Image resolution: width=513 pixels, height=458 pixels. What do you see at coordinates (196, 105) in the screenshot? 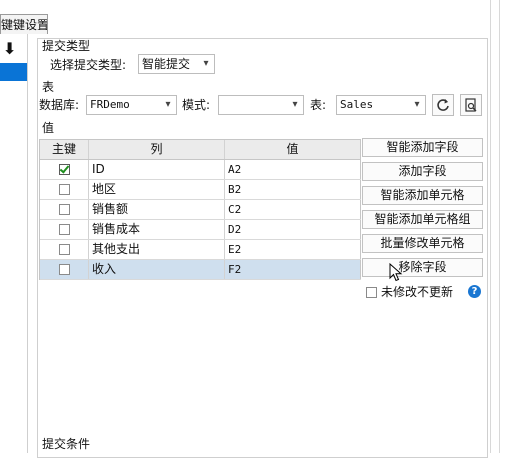
I see `schema-label: 模式:` at bounding box center [196, 105].